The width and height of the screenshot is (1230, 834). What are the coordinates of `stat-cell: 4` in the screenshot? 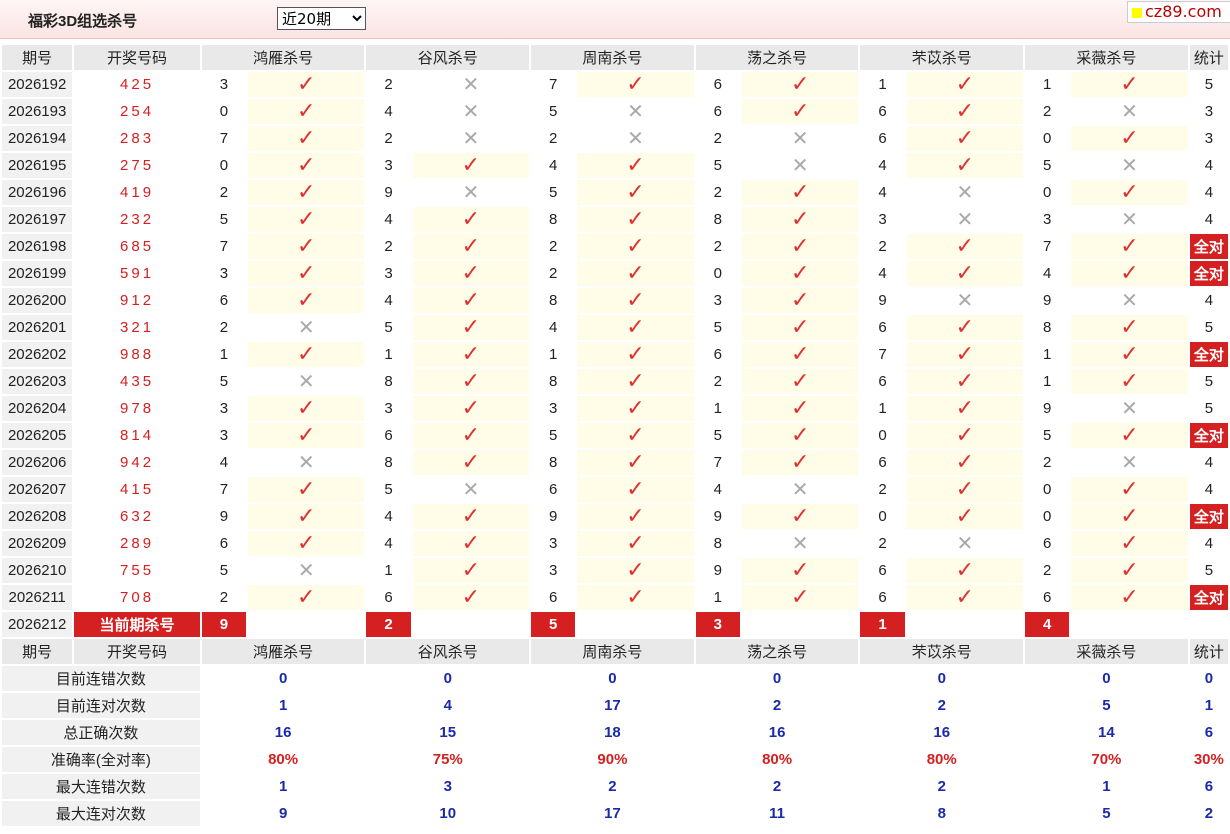 It's located at (1208, 301).